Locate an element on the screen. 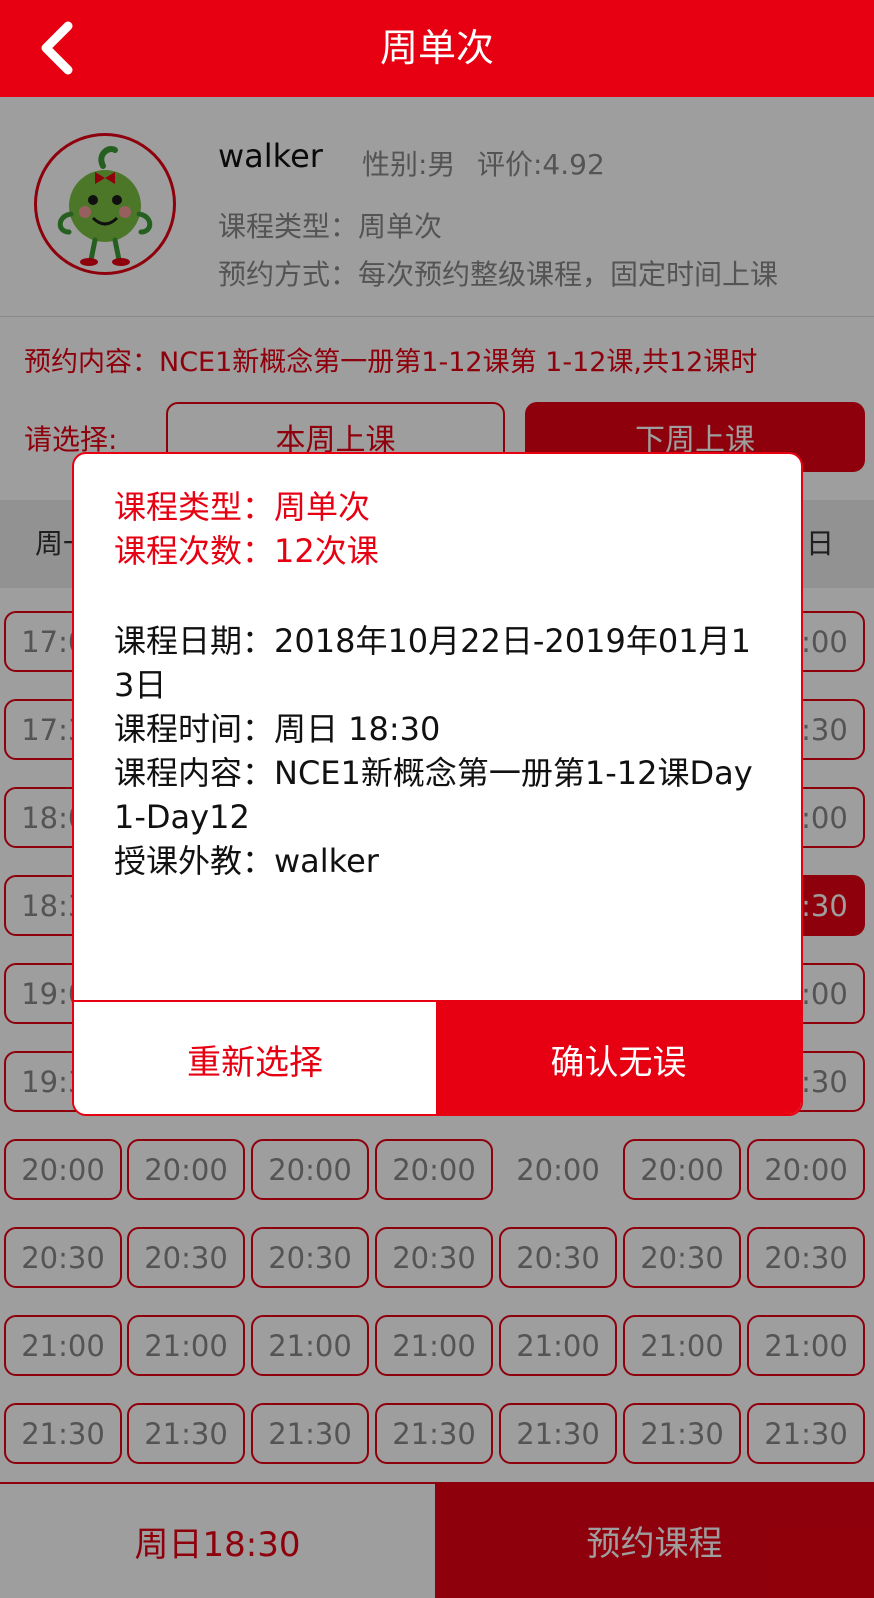  dialog-course-type: 课程类型：周单次 is located at coordinates (242, 507).